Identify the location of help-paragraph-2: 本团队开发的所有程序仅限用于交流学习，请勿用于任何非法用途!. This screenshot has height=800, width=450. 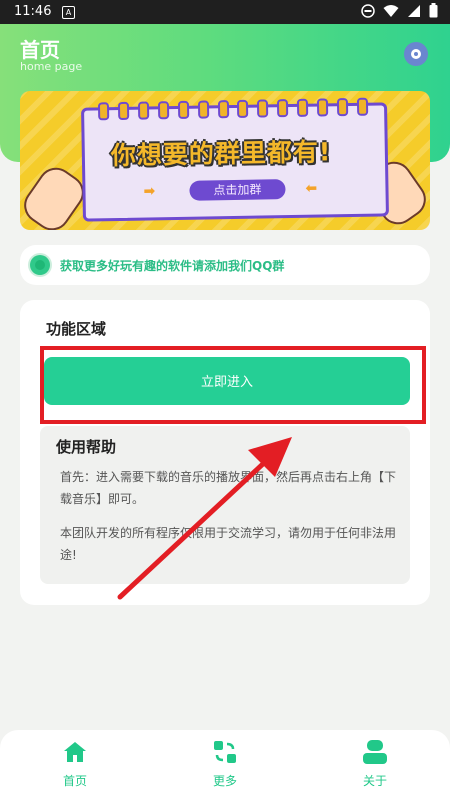
(228, 544).